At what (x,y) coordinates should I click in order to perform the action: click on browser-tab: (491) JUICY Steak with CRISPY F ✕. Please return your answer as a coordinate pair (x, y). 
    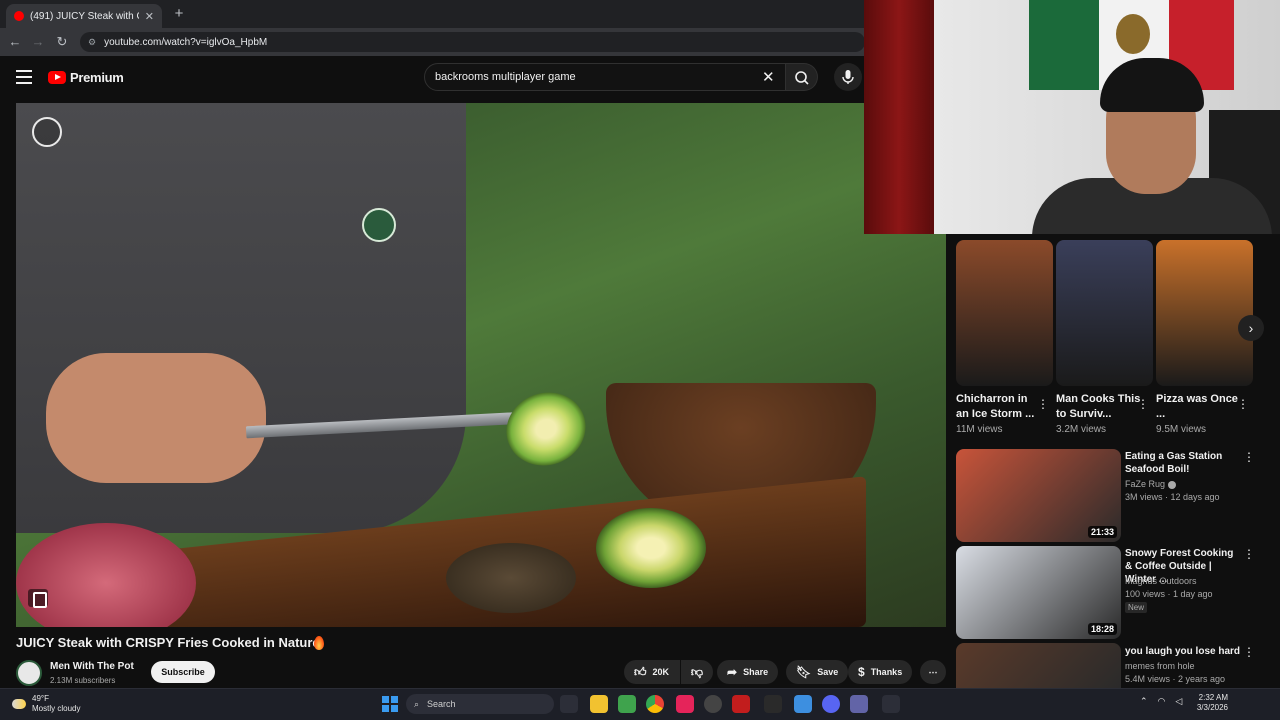
    Looking at the image, I should click on (84, 16).